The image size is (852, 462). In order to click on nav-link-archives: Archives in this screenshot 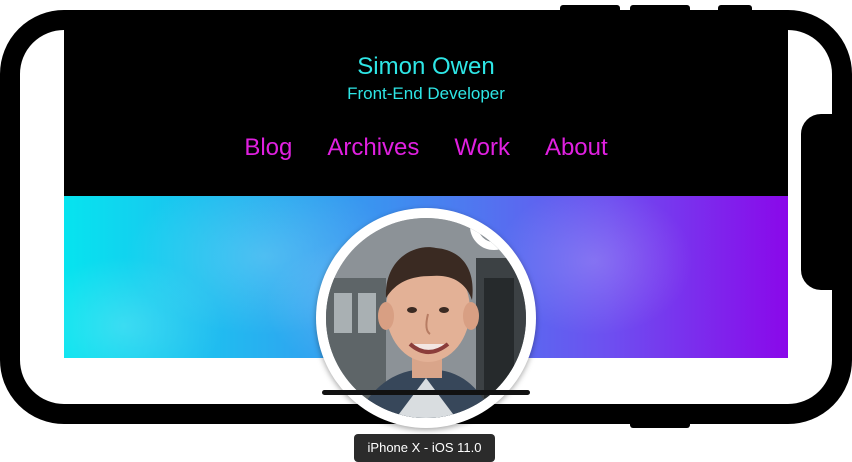, I will do `click(373, 148)`.